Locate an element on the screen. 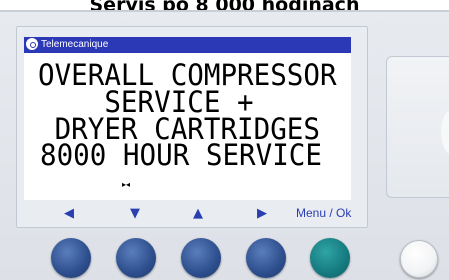  left-button is located at coordinates (71, 258).